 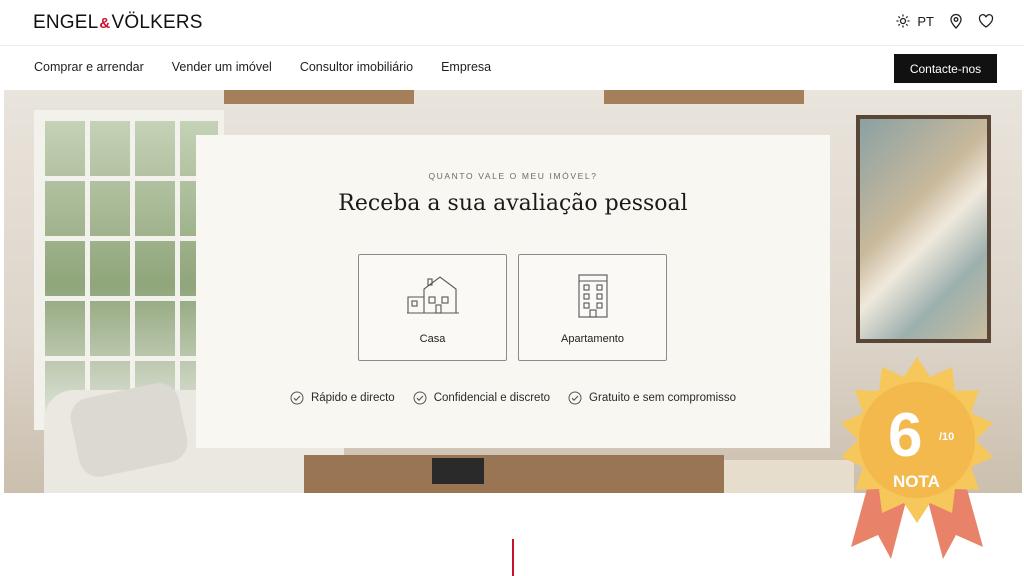 I want to click on feature-label: Confidencial e discreto, so click(x=492, y=398).